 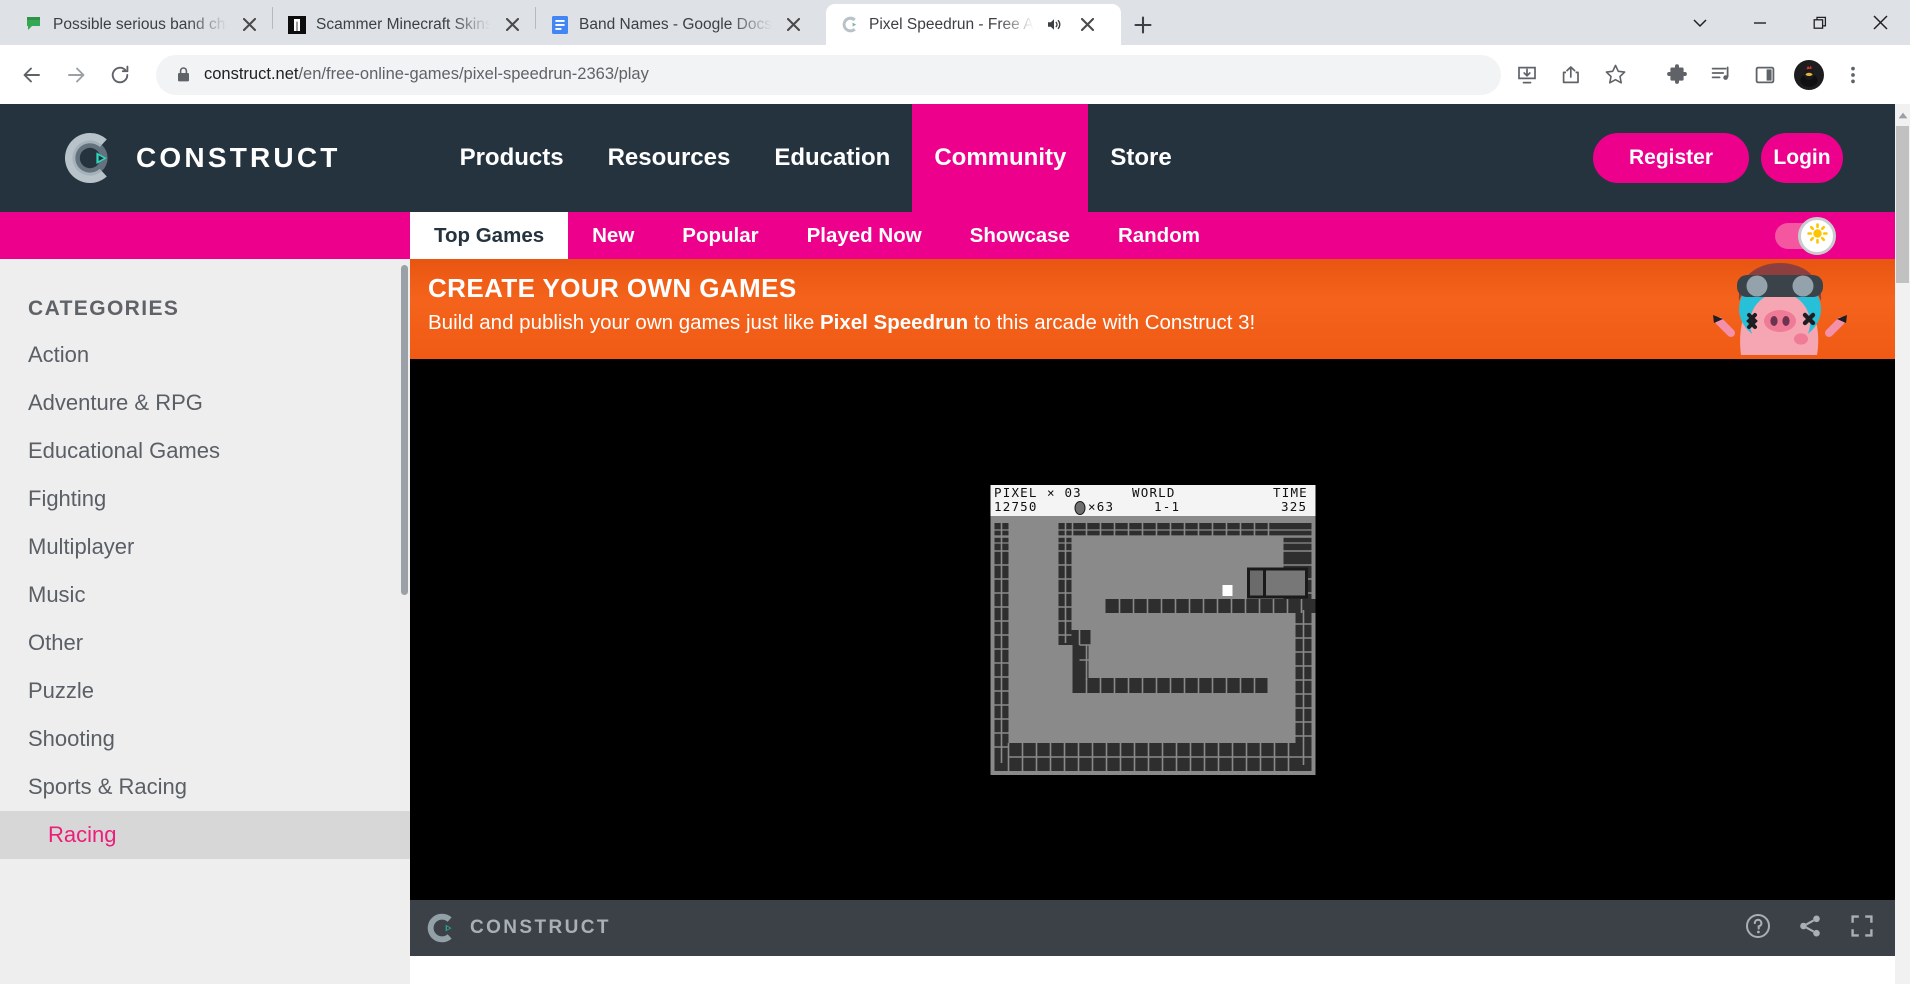 What do you see at coordinates (205, 451) in the screenshot?
I see `sidebar-item-educational-games: Educational Games` at bounding box center [205, 451].